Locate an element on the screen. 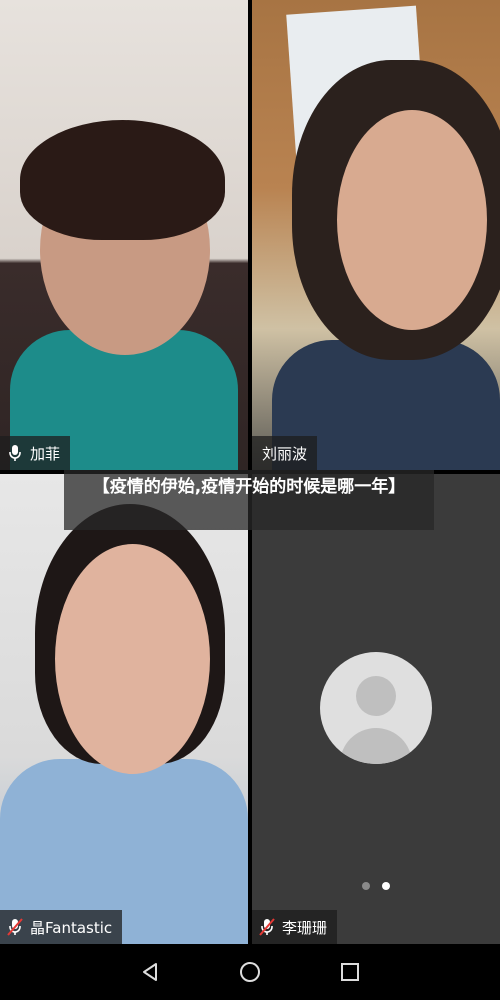  mic-on-icon is located at coordinates (15, 453).